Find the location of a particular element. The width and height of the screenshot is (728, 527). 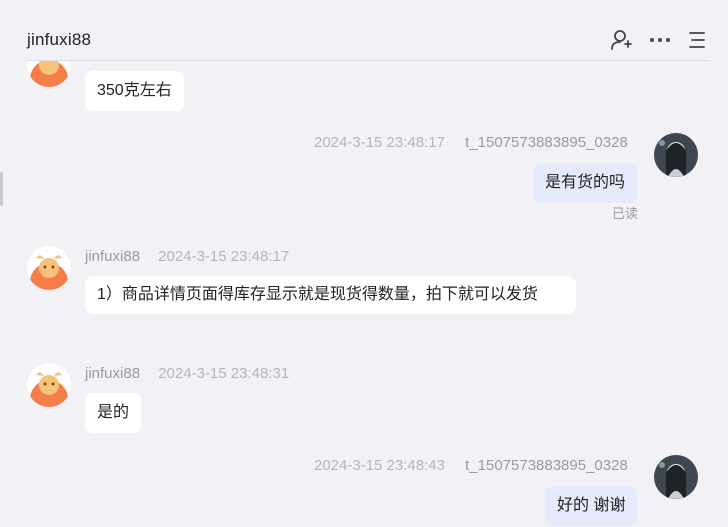

message-text: 好的 谢谢 is located at coordinates (591, 505).